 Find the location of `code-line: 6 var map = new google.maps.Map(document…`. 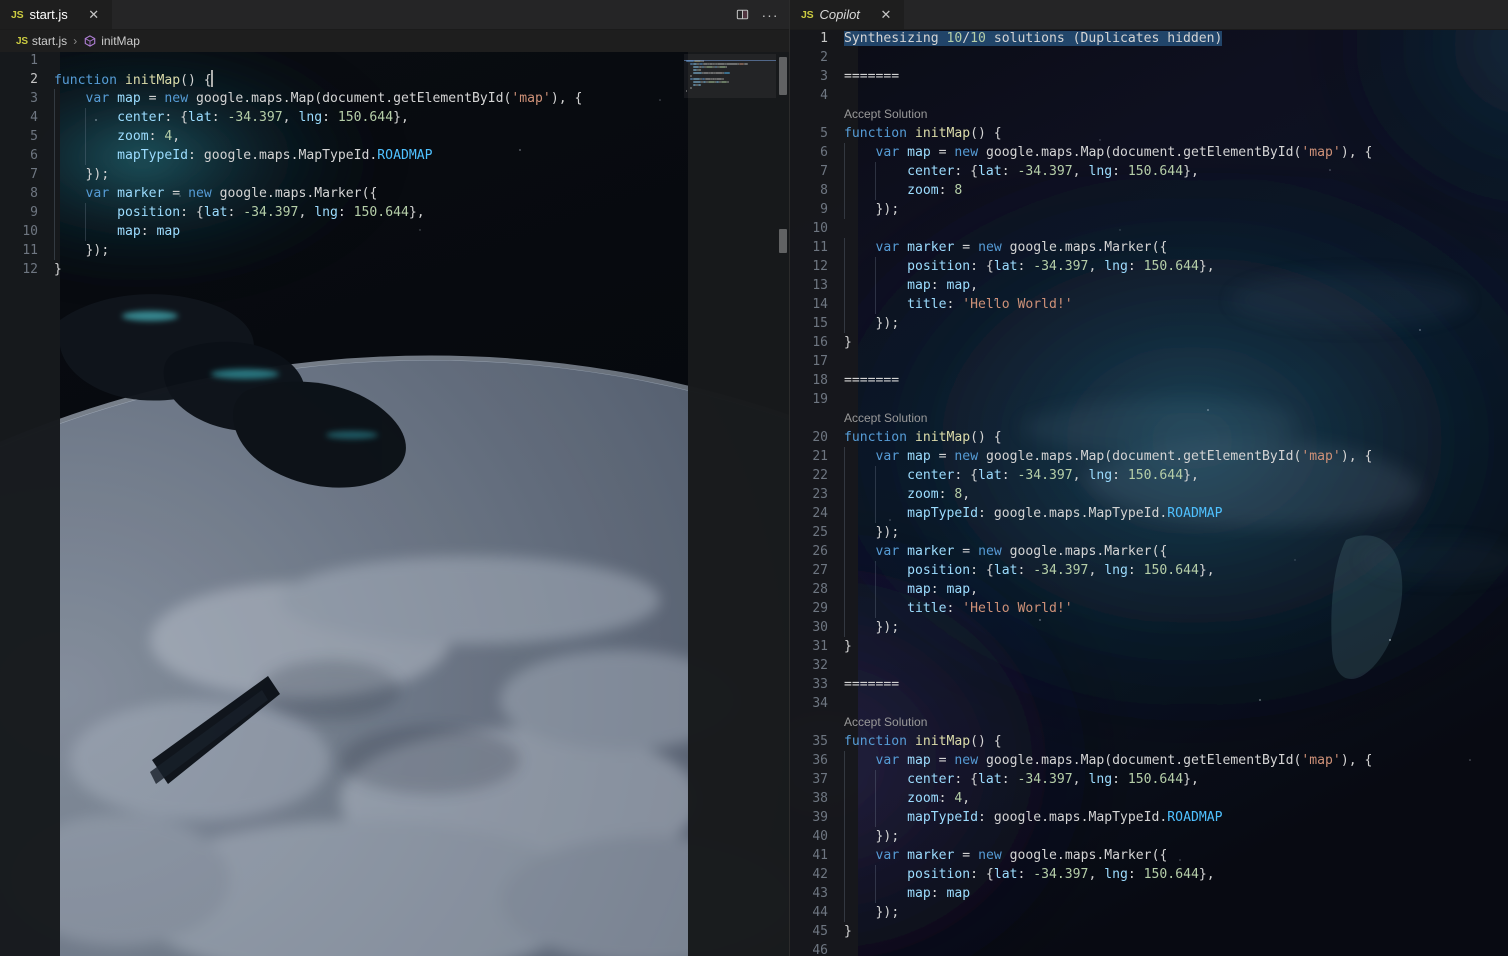

code-line: 6 var map = new google.maps.Map(document… is located at coordinates (1149, 152).